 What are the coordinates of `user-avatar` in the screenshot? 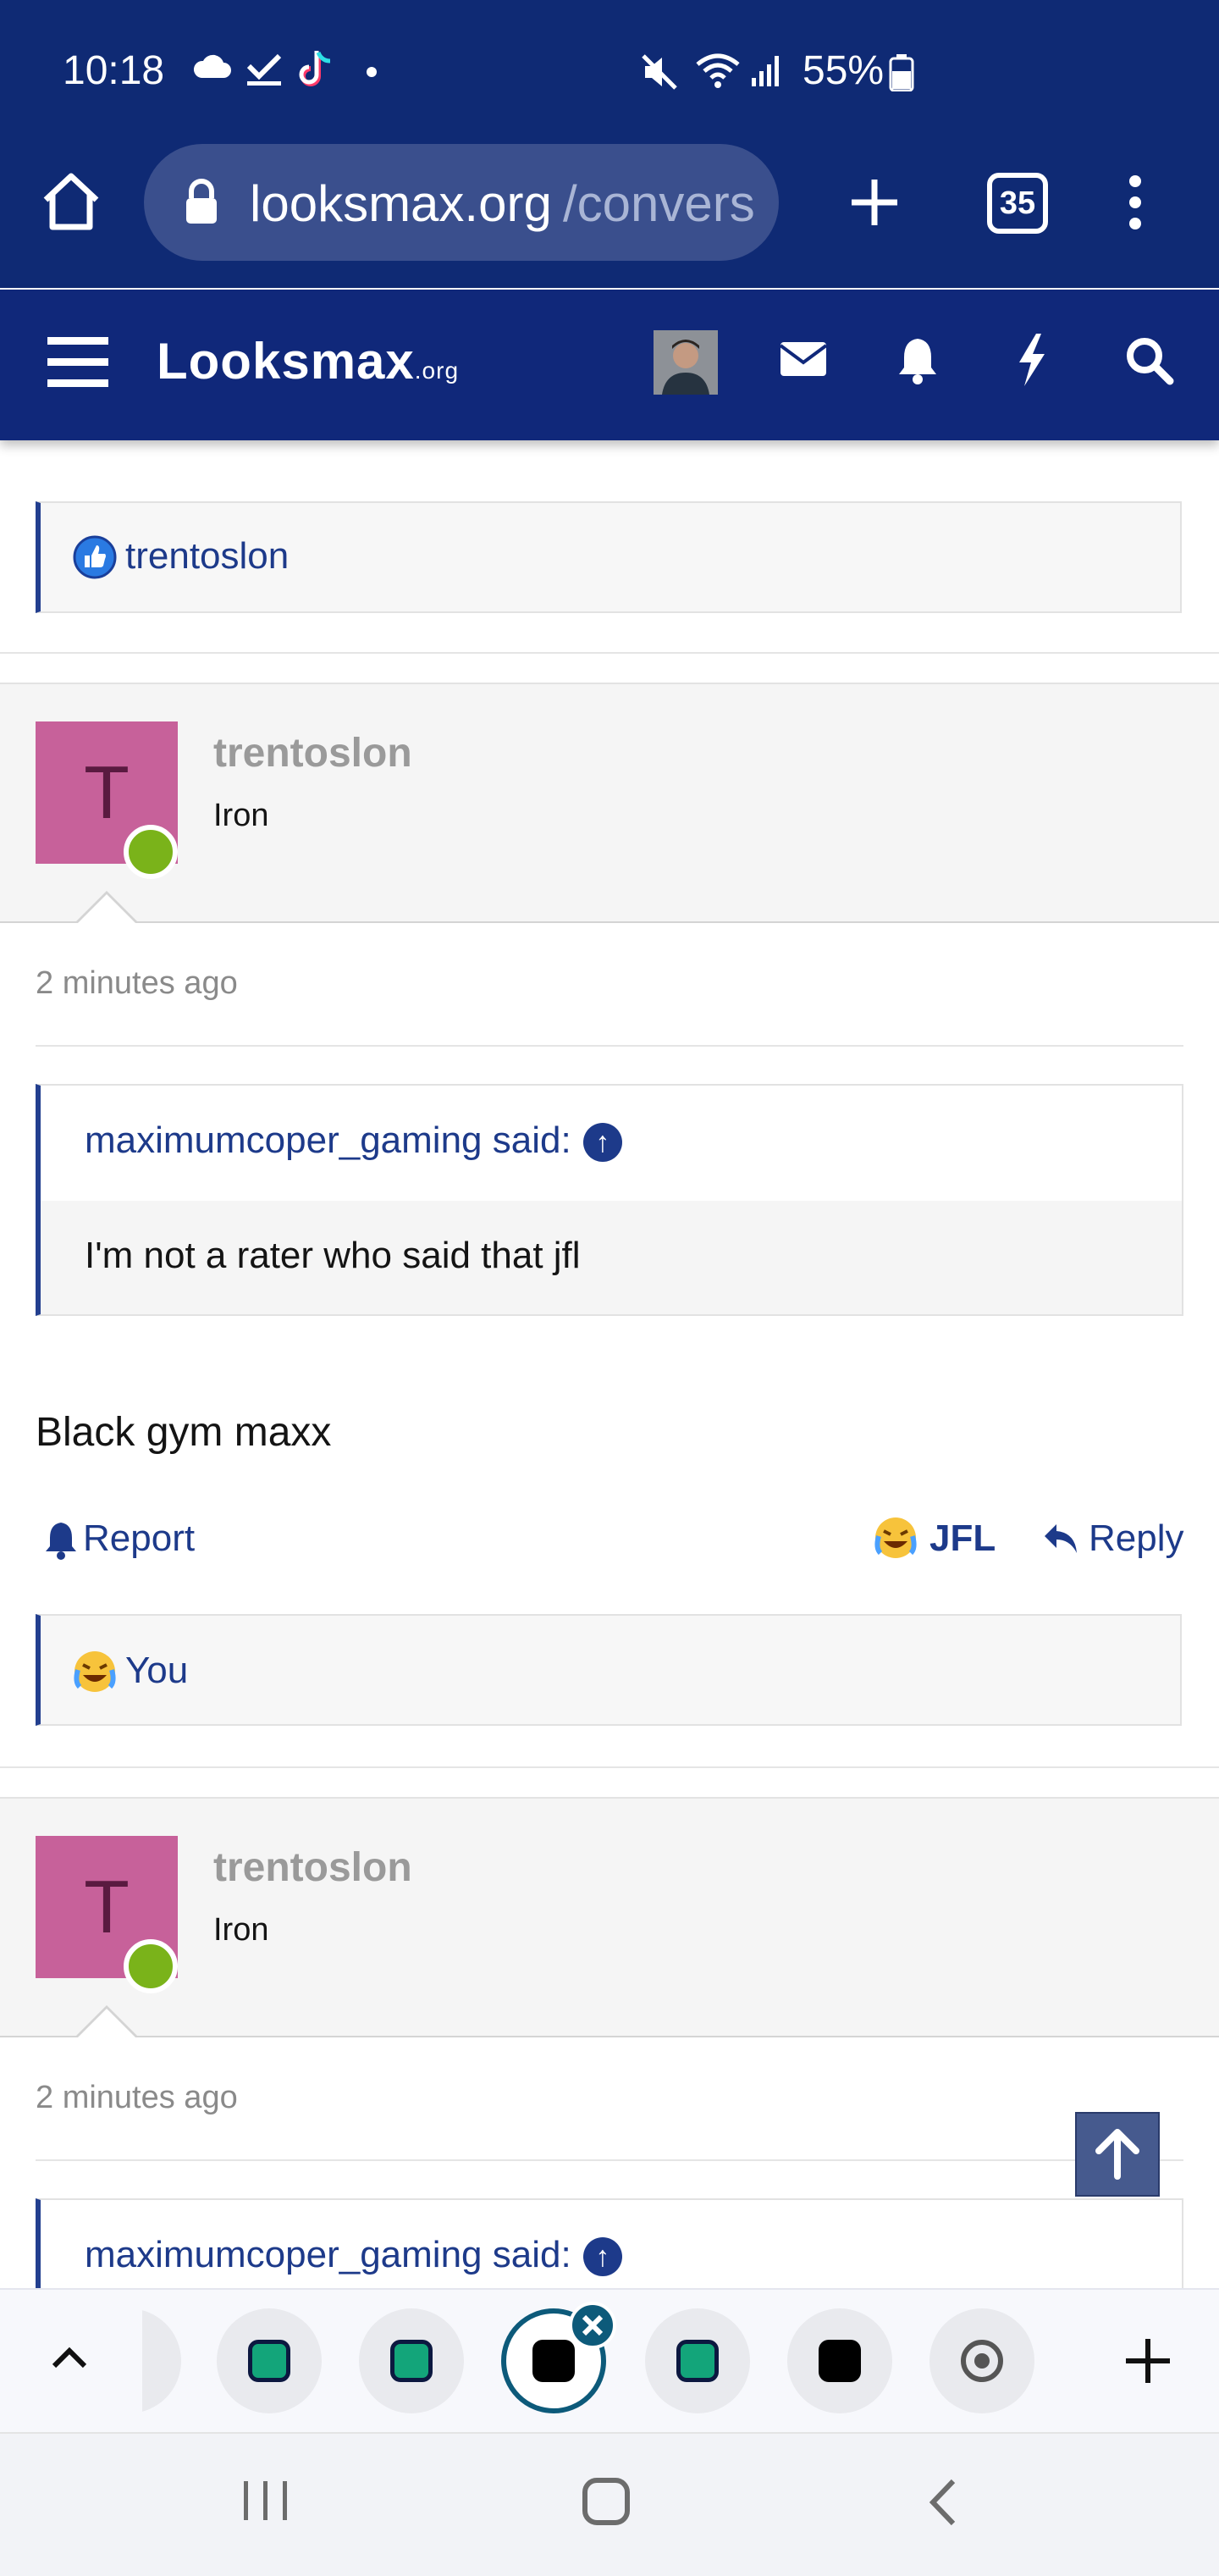 It's located at (686, 363).